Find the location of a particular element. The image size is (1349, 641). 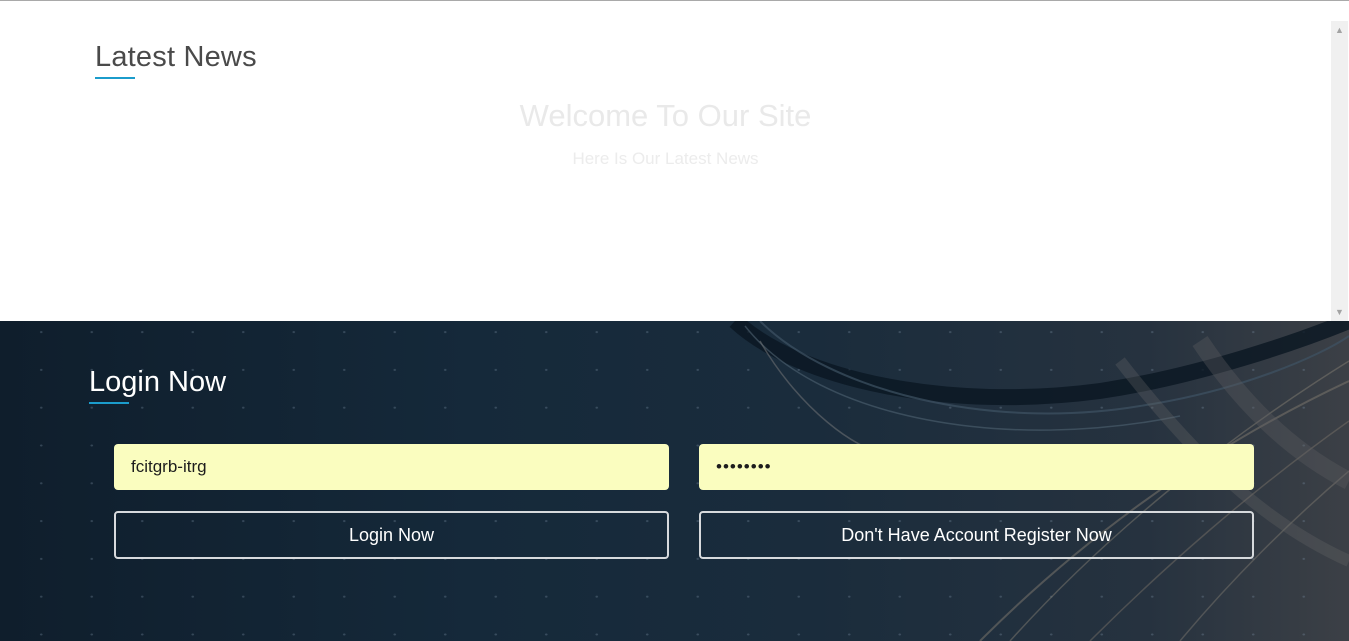

latest-news-title: Latest News is located at coordinates (176, 57).